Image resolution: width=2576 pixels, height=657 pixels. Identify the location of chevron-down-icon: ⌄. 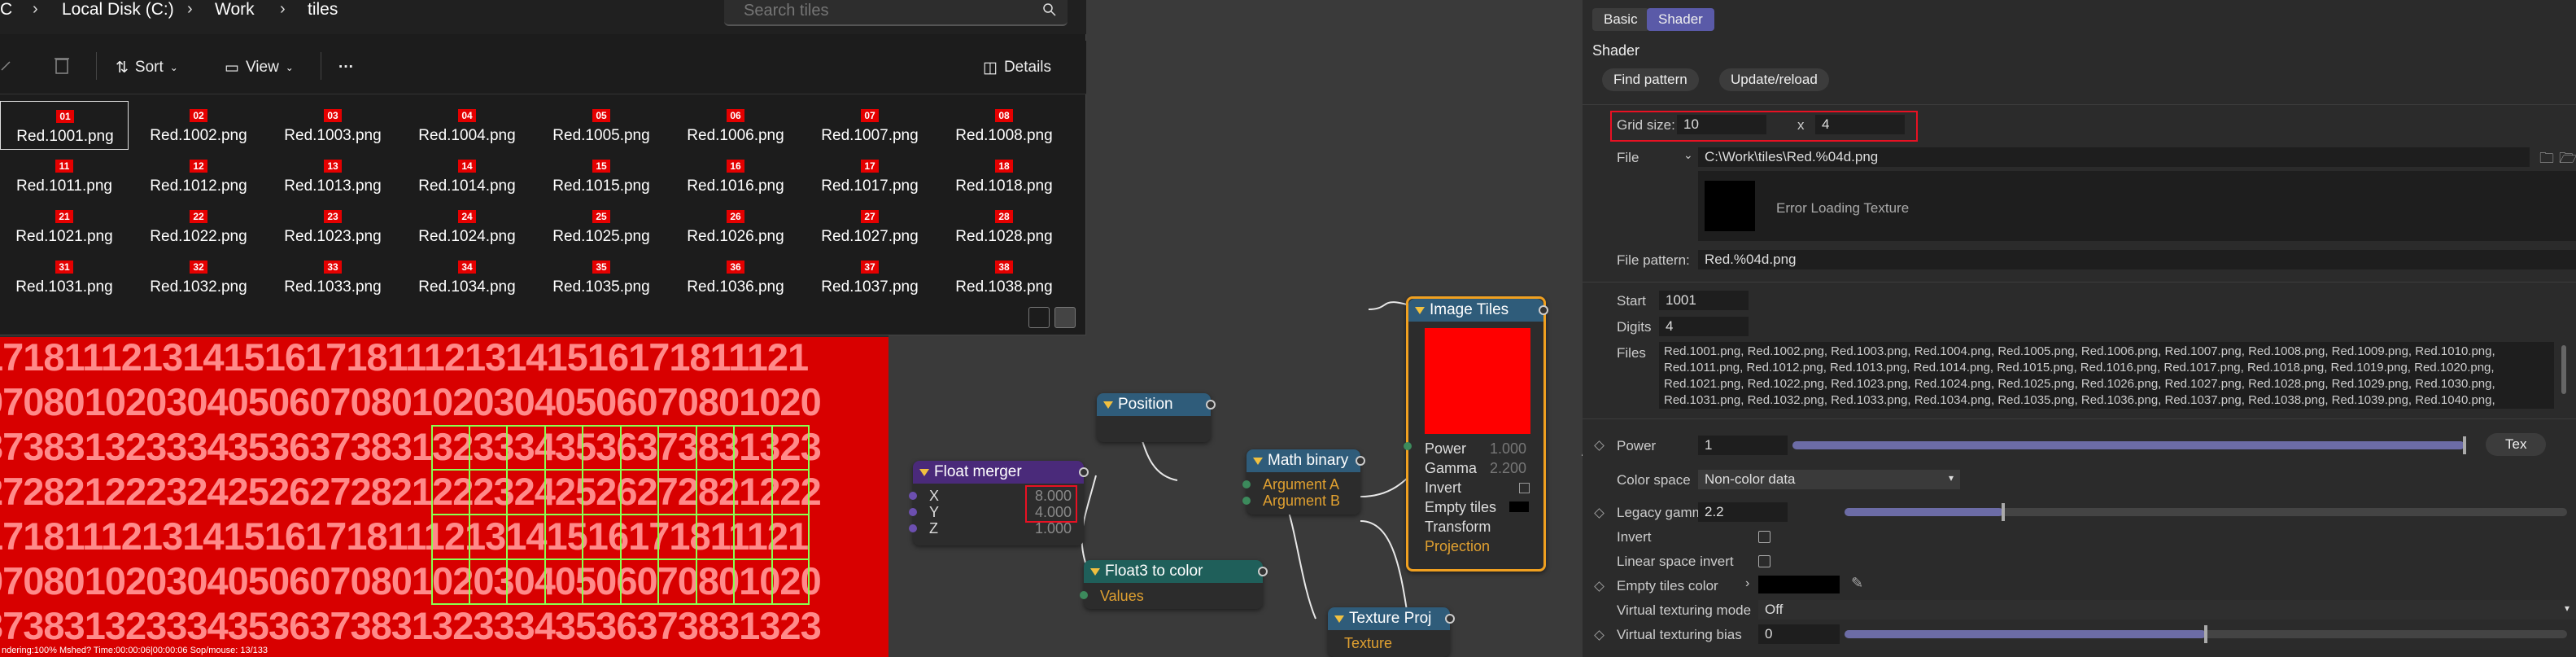
(1688, 155).